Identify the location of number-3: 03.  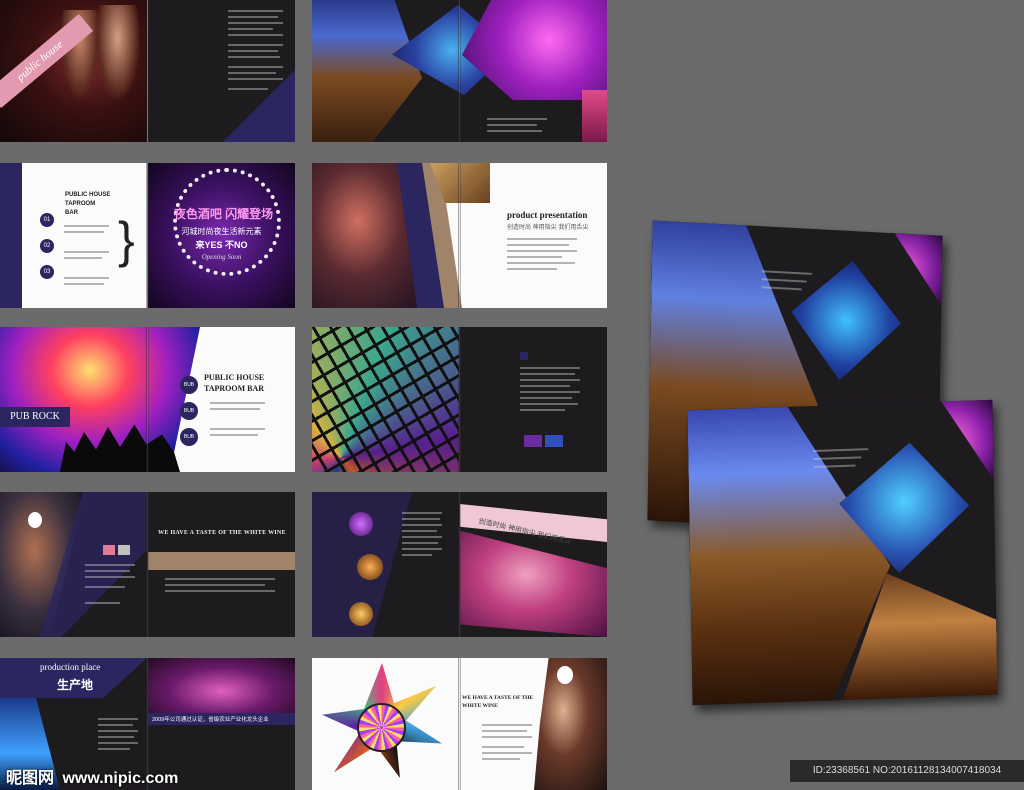
(47, 272).